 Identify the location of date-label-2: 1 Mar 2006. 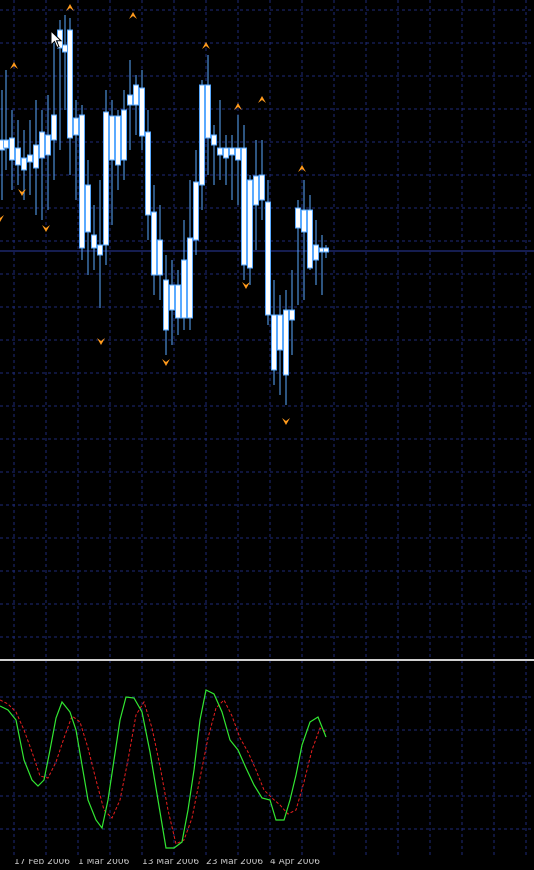
(104, 863).